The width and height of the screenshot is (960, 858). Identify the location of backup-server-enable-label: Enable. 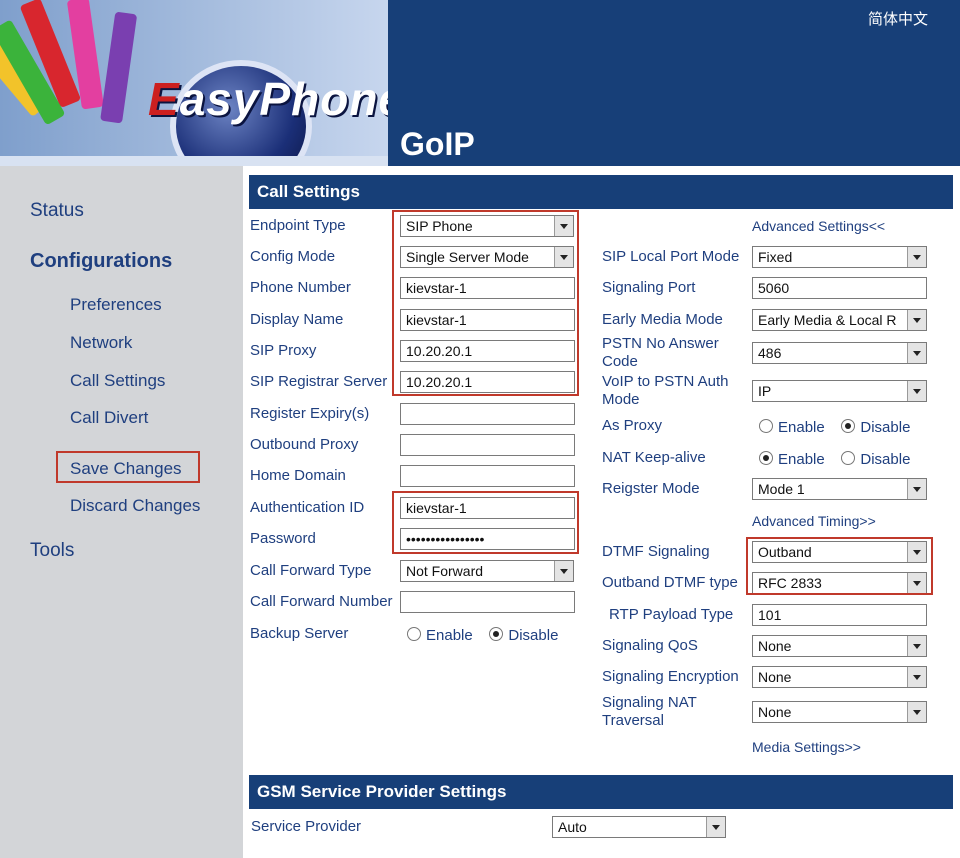
(449, 635).